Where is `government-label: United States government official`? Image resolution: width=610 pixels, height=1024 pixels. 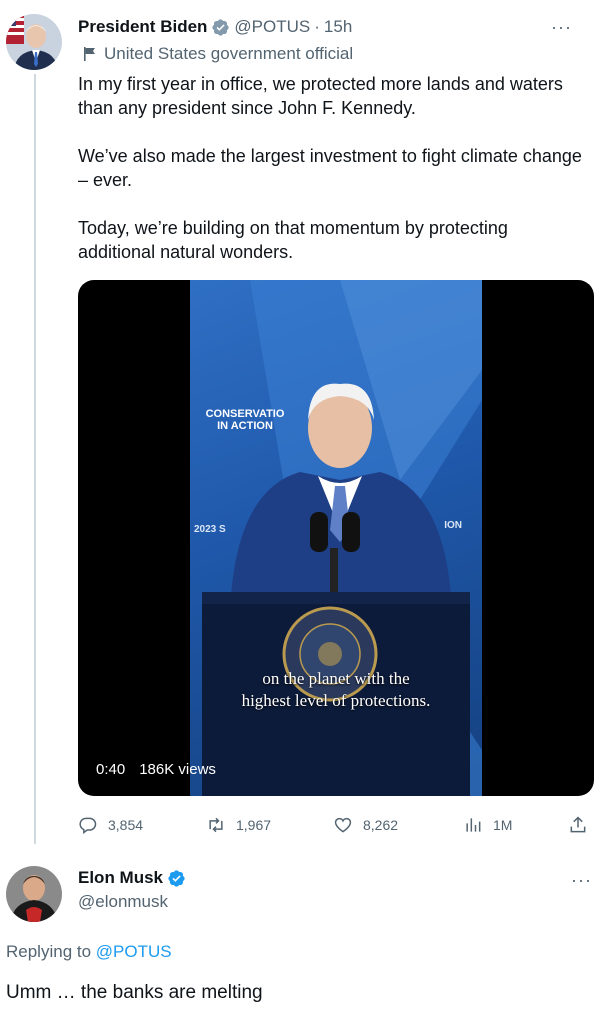 government-label: United States government official is located at coordinates (217, 54).